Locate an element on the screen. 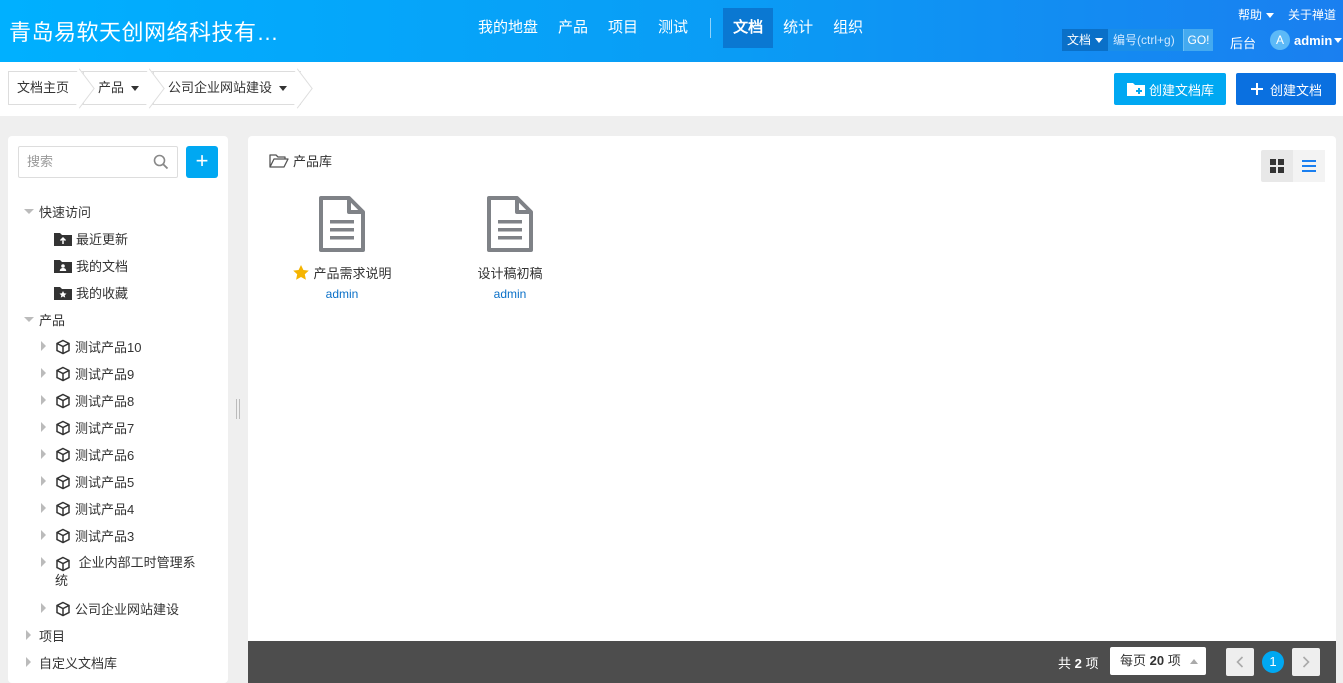  tree-product-item: 企业内部工时管理系统 is located at coordinates (118, 572).